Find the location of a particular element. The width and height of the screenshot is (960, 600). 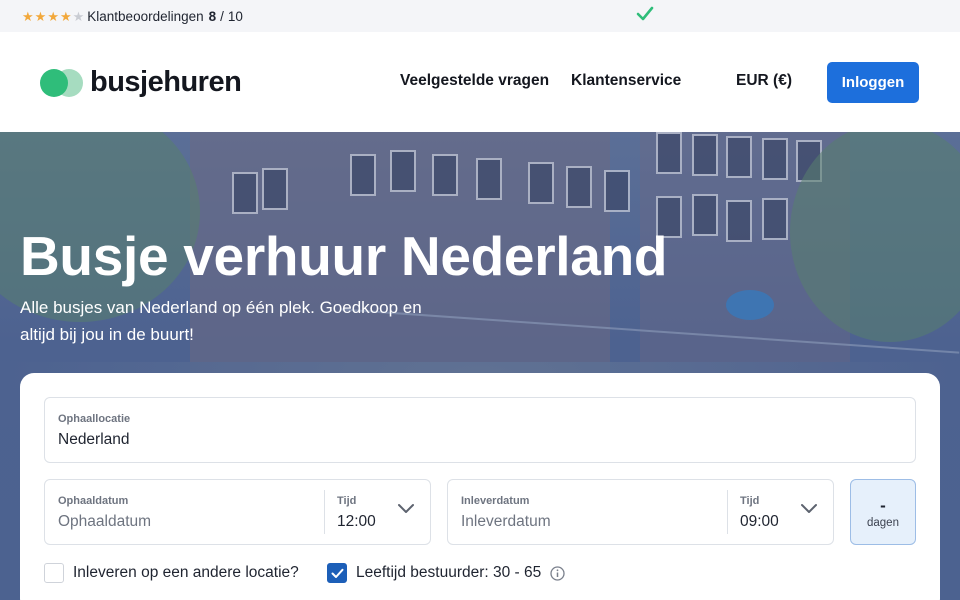

currency-selector: EUR (€) is located at coordinates (764, 81).